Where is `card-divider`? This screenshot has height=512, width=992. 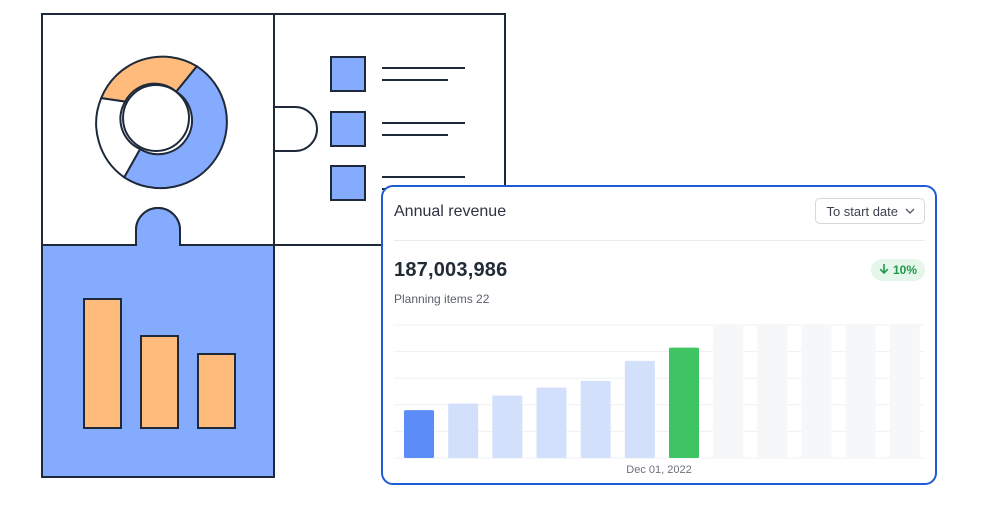
card-divider is located at coordinates (659, 240).